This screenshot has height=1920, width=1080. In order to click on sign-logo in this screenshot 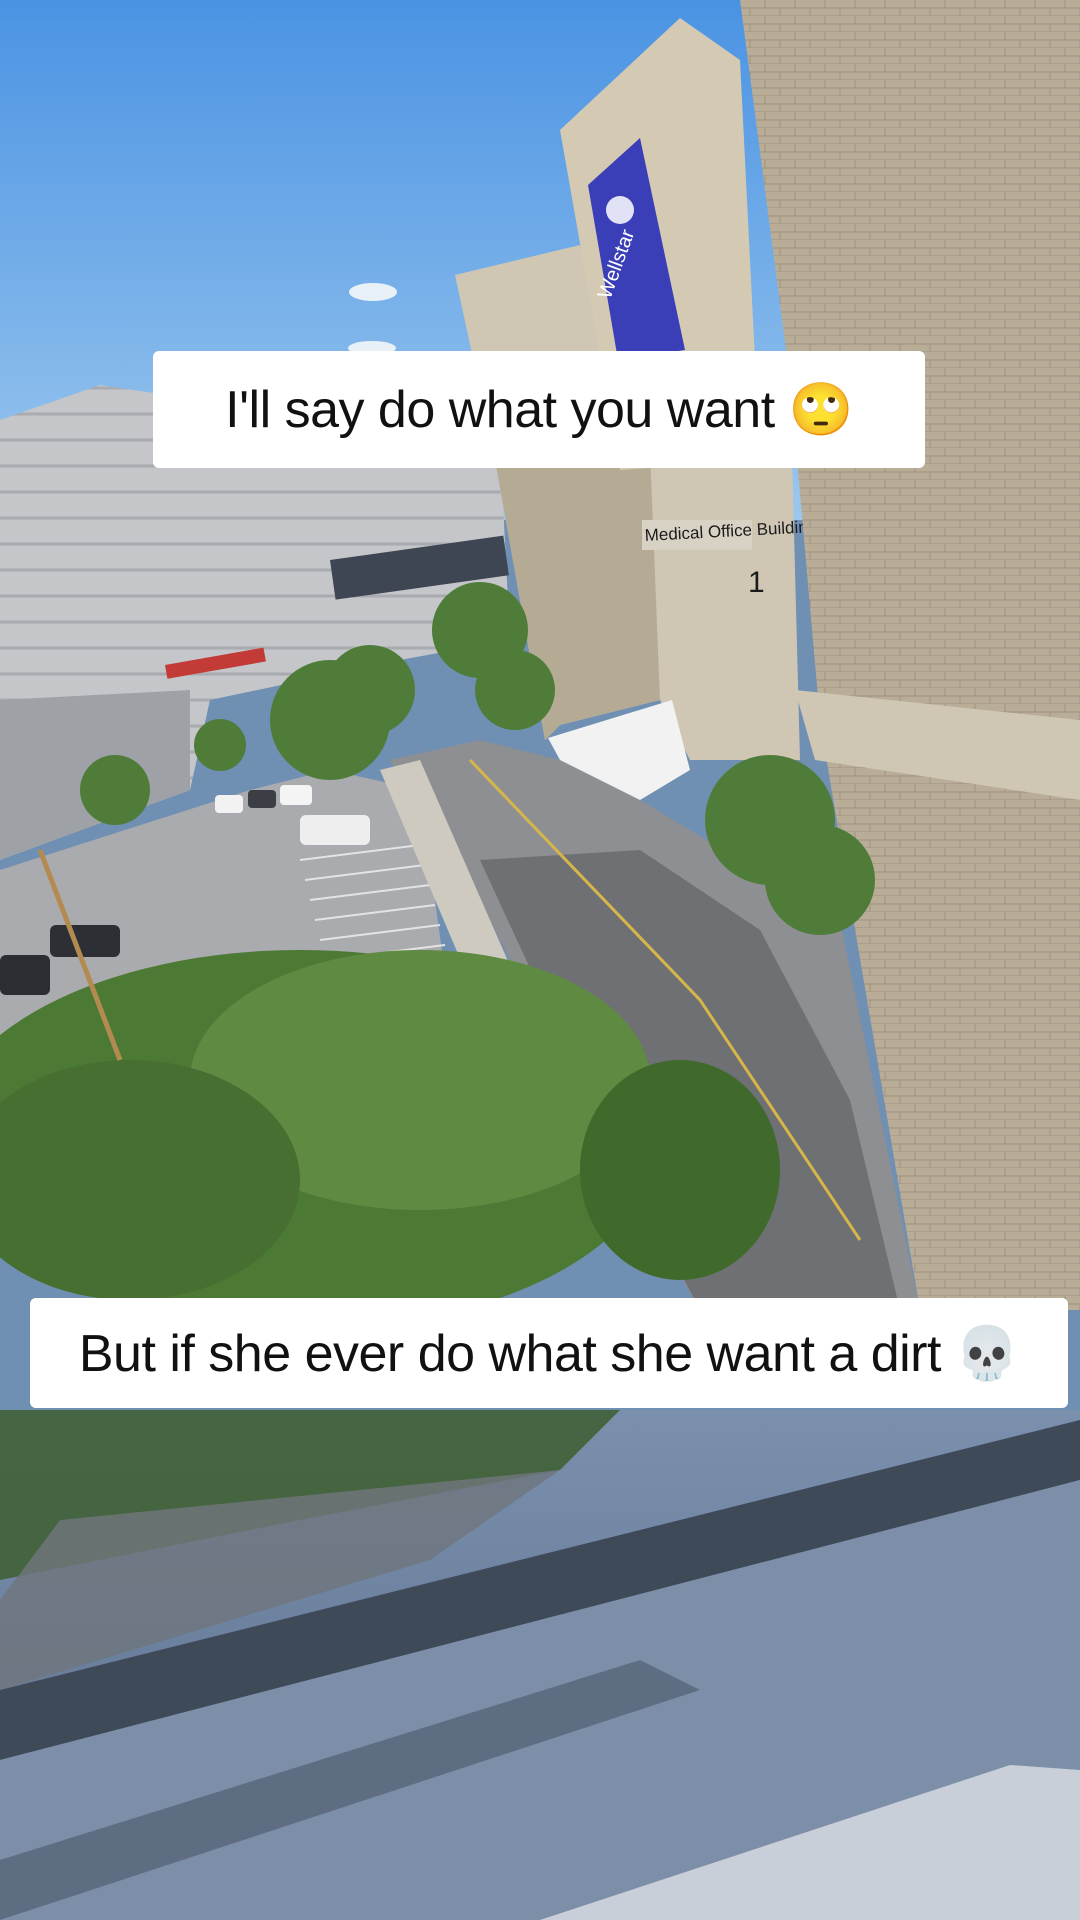, I will do `click(620, 210)`.